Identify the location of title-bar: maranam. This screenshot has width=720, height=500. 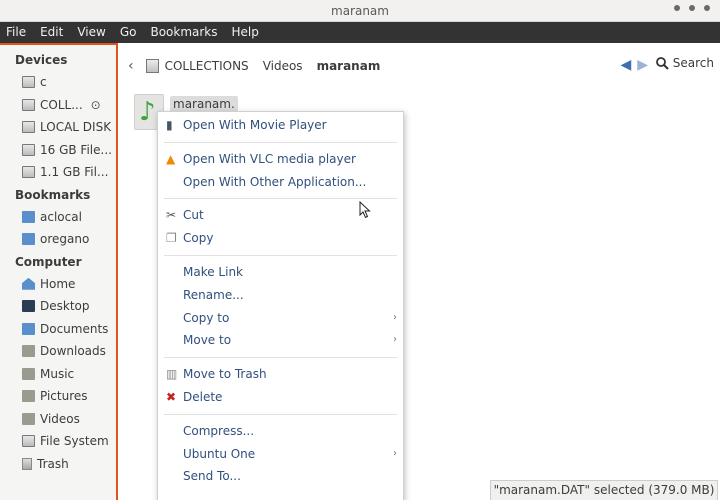
(360, 11).